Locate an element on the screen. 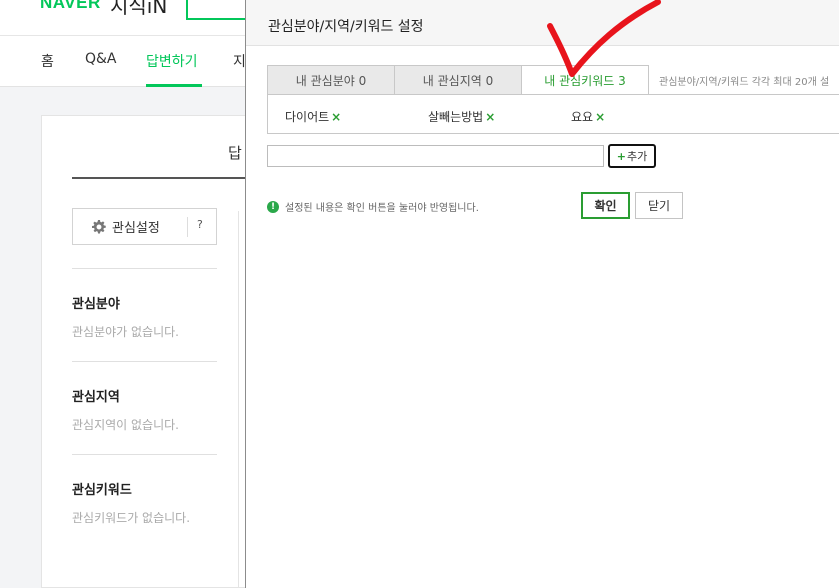 The width and height of the screenshot is (839, 588). nav-item-next: 지 is located at coordinates (239, 61).